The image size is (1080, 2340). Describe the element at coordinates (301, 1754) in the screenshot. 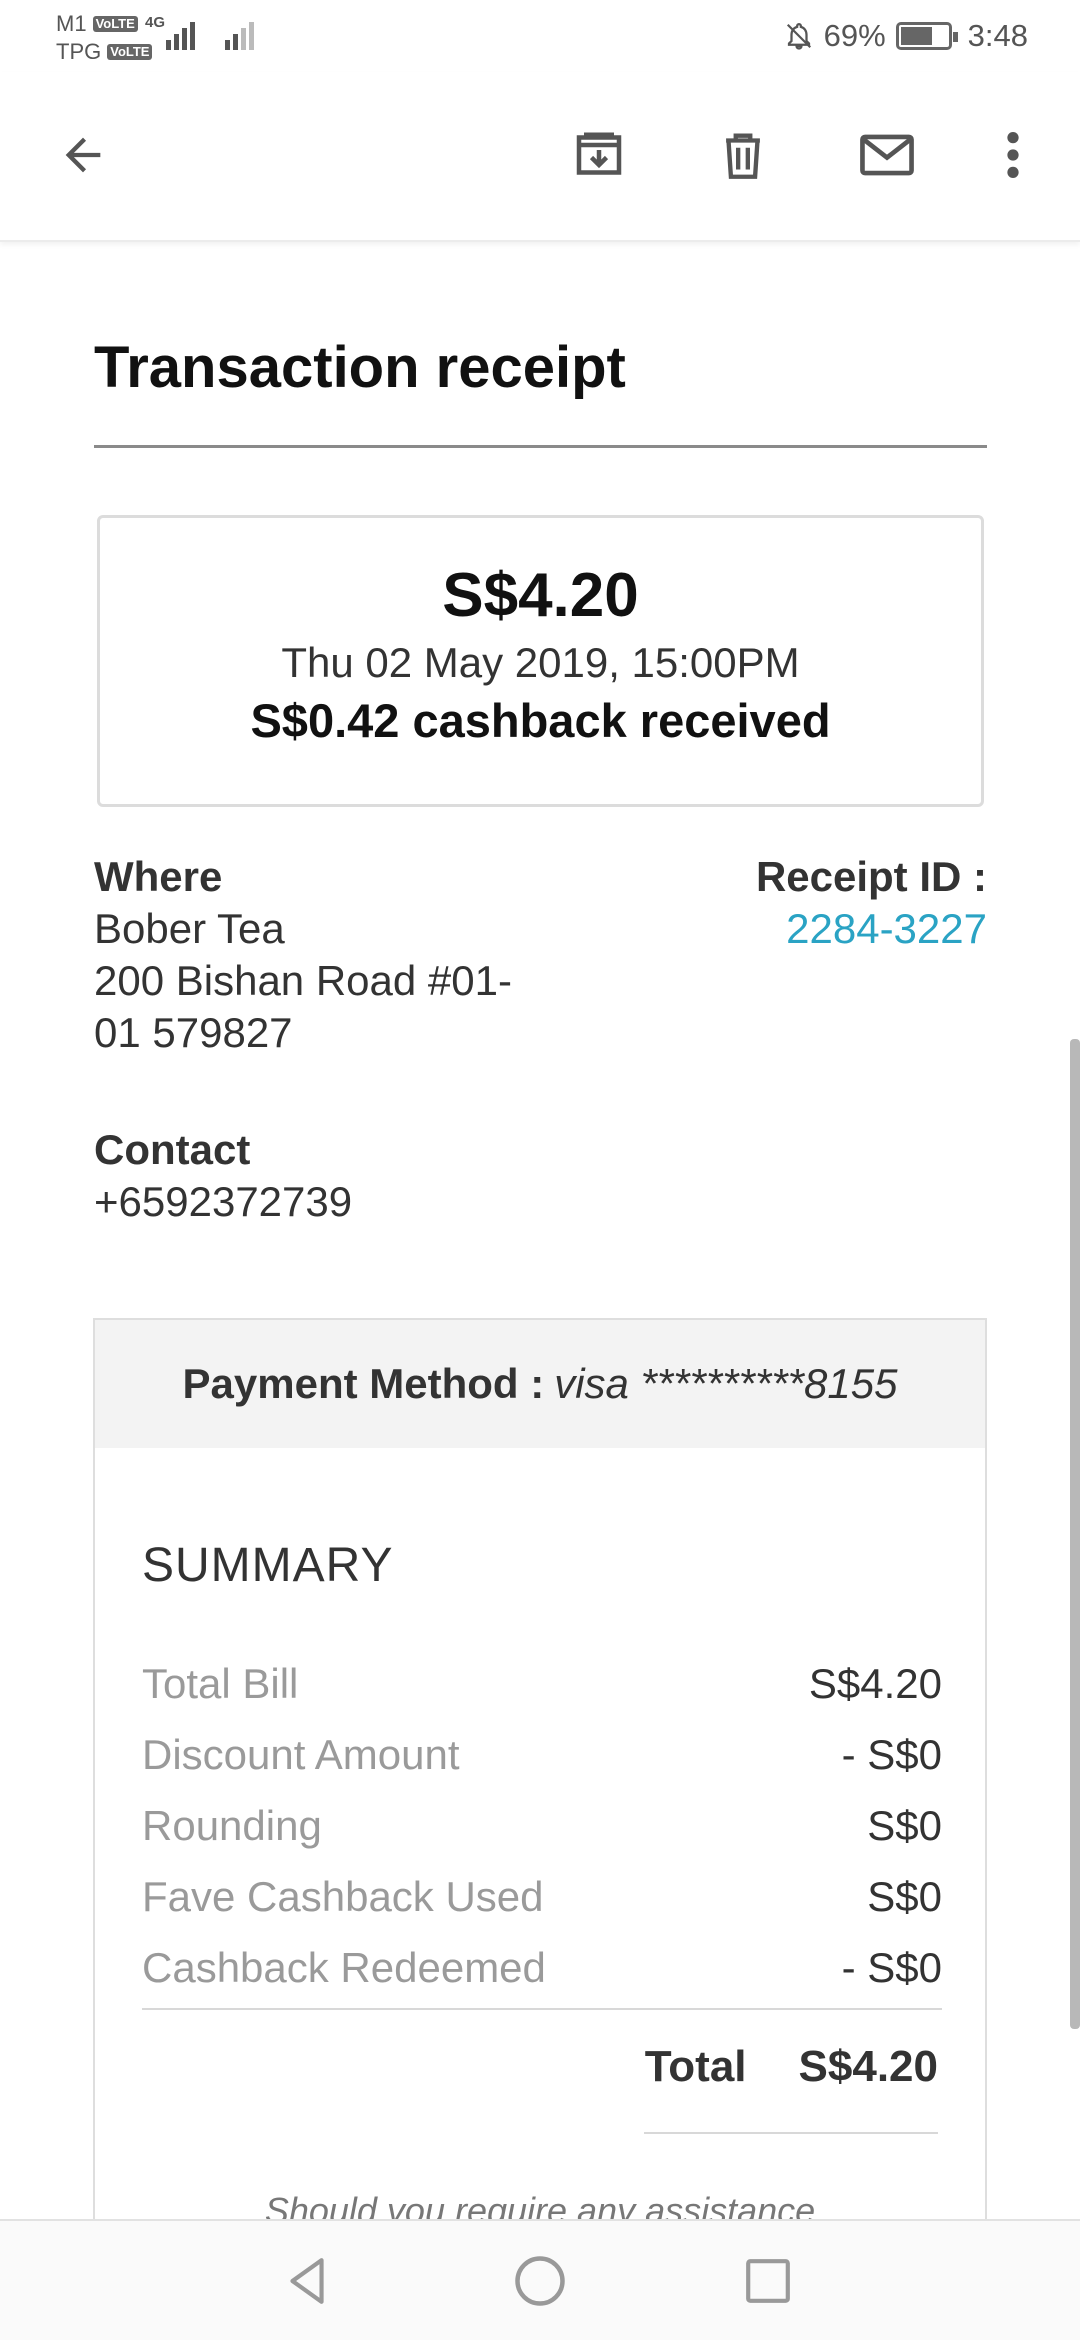

I see `summary-label: Discount Amount` at that location.